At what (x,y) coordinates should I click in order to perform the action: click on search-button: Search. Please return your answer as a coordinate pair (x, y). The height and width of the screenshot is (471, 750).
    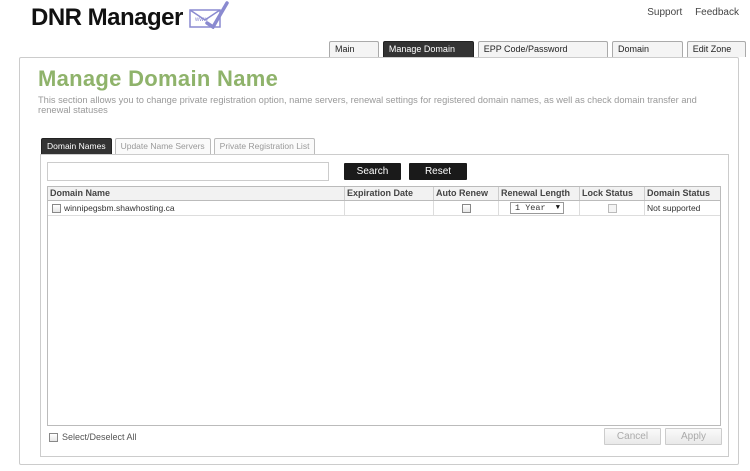
    Looking at the image, I should click on (372, 171).